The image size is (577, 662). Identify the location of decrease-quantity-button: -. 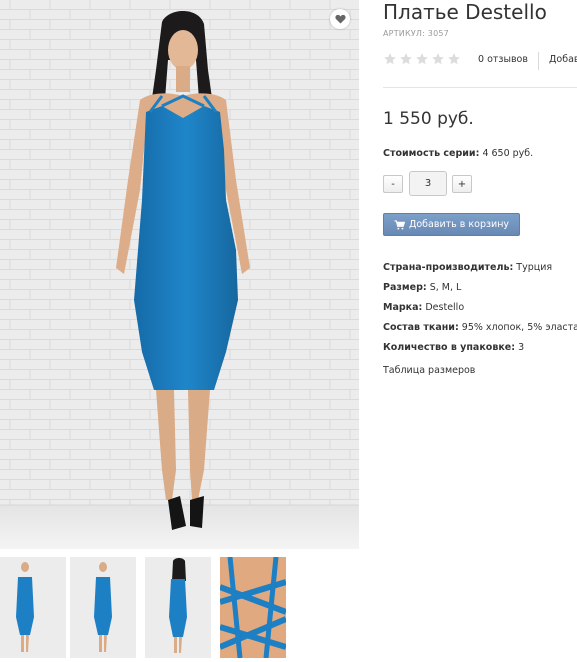
(393, 184).